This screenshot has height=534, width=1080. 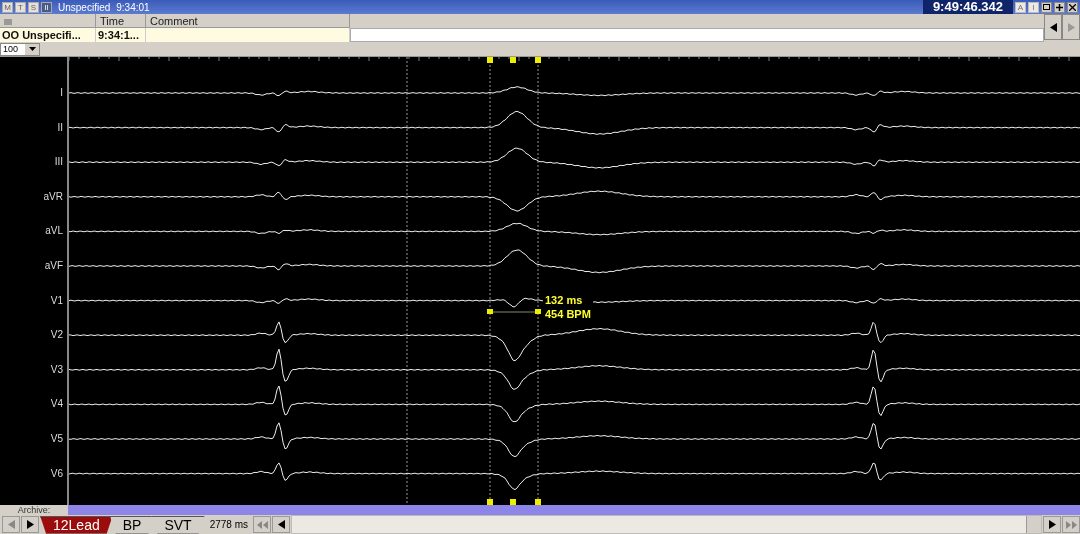 I want to click on lead-label: I, so click(x=61, y=93).